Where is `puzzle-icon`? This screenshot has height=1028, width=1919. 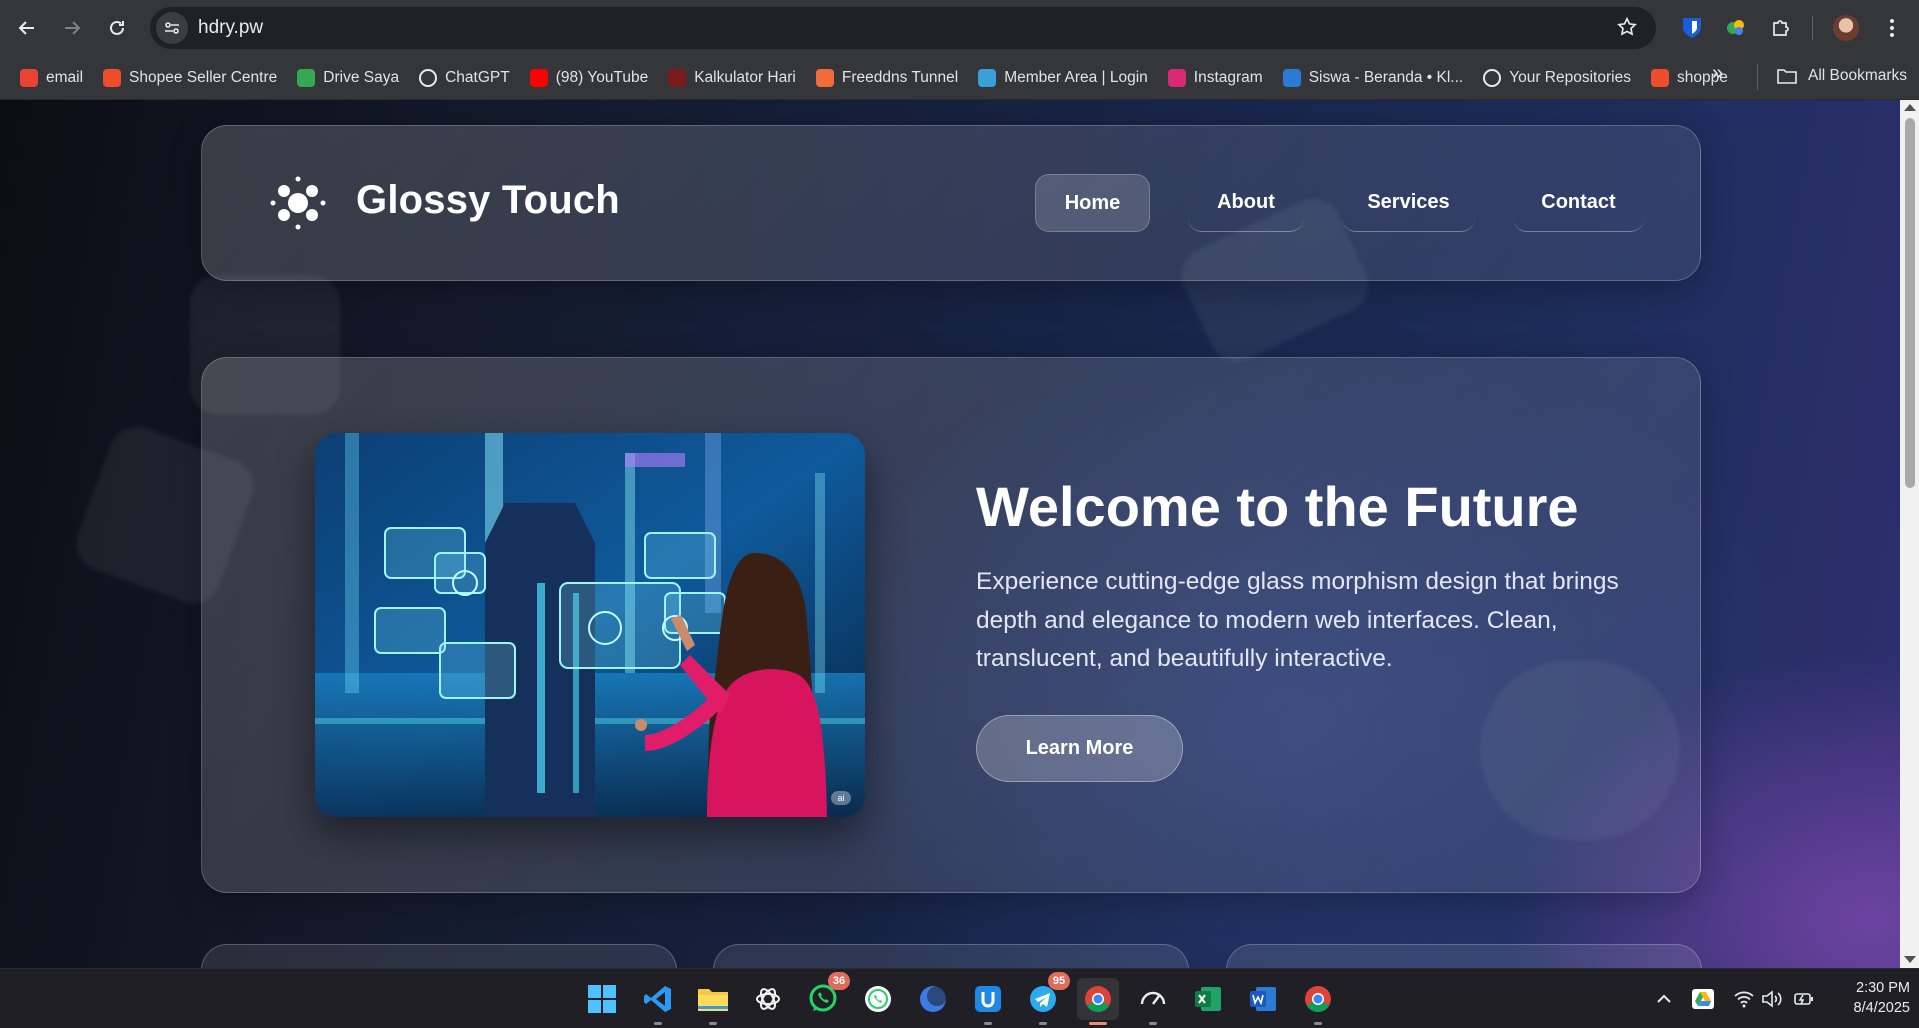 puzzle-icon is located at coordinates (1781, 28).